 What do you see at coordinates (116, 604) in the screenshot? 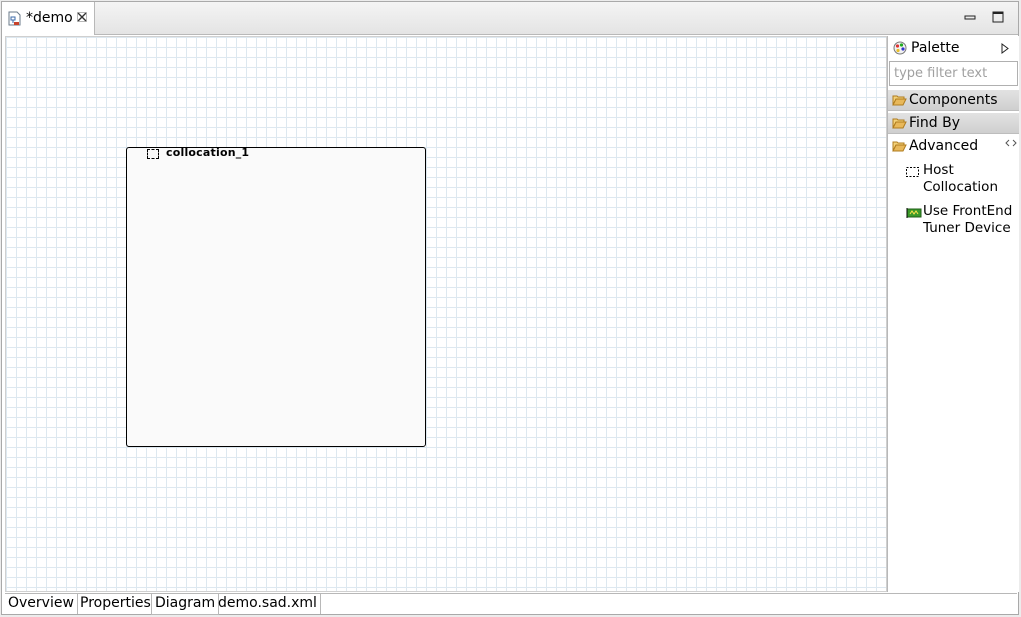
I see `tab-properties: Properties` at bounding box center [116, 604].